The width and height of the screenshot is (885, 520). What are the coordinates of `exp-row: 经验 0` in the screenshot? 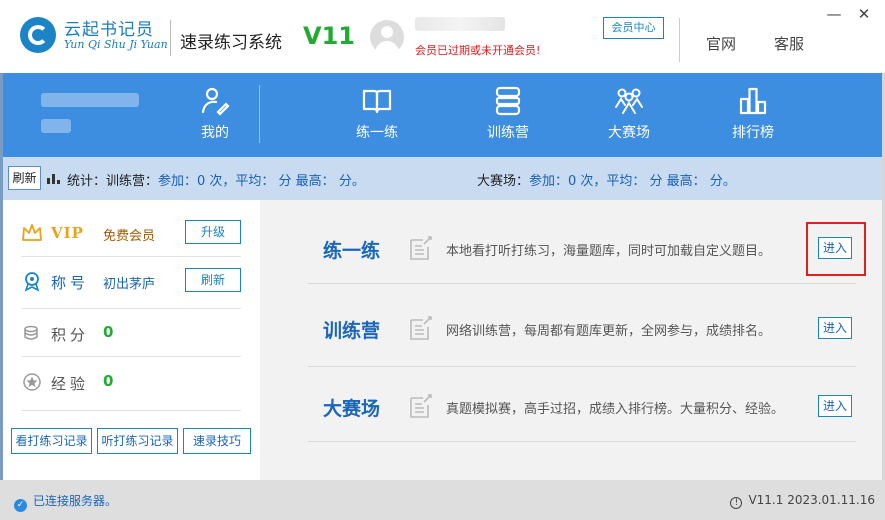 It's located at (131, 382).